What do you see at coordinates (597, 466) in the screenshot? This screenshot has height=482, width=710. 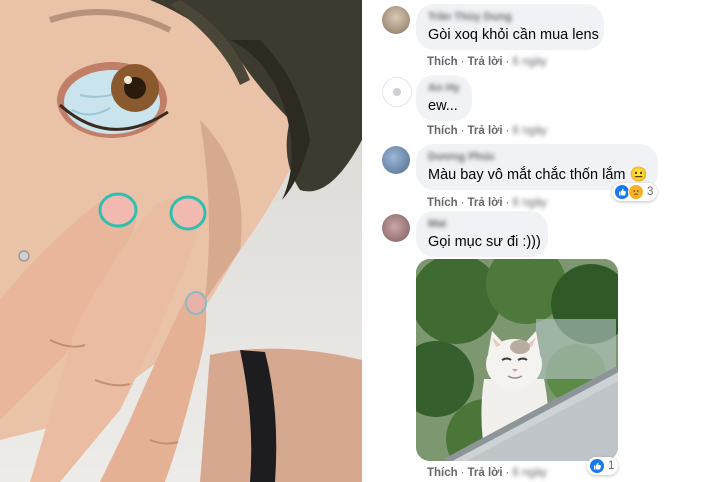 I see `like-reaction-icon` at bounding box center [597, 466].